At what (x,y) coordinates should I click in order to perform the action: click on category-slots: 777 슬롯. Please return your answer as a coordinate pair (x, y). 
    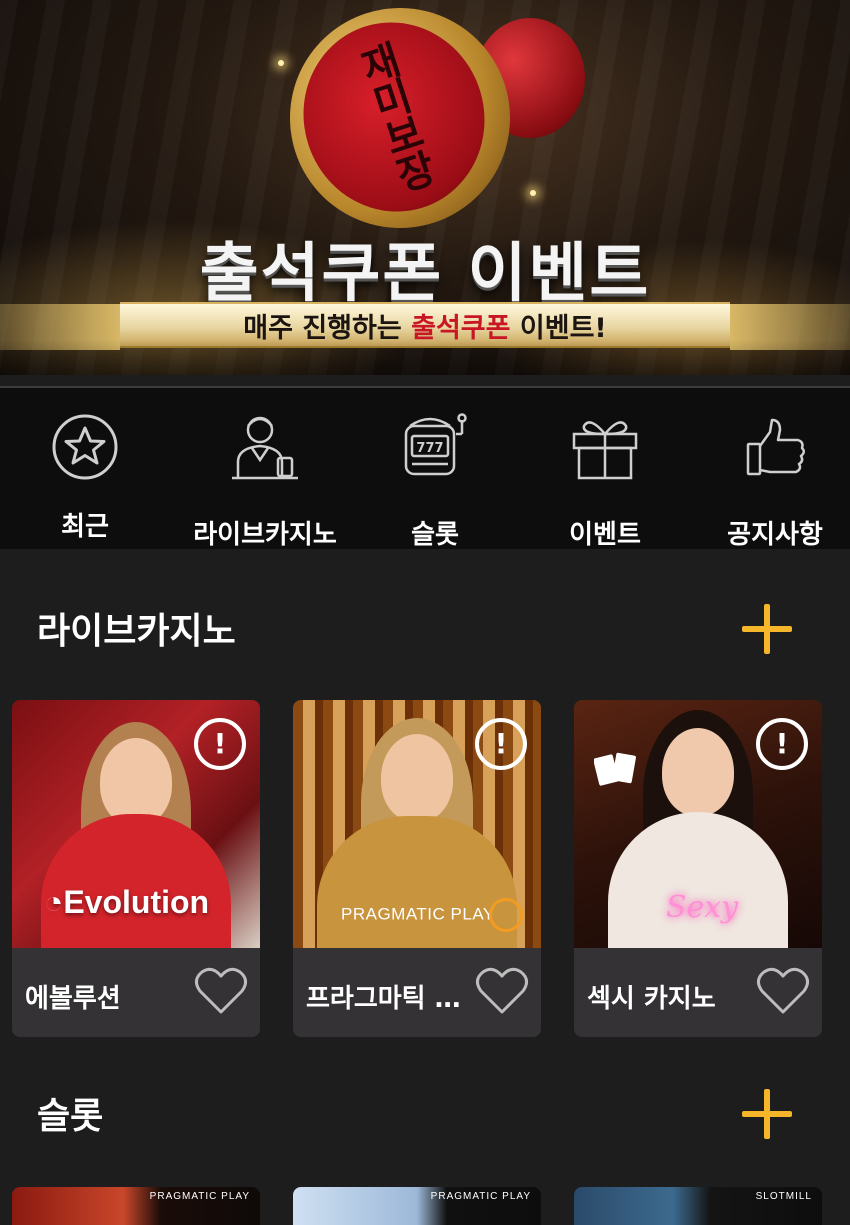
    Looking at the image, I should click on (435, 469).